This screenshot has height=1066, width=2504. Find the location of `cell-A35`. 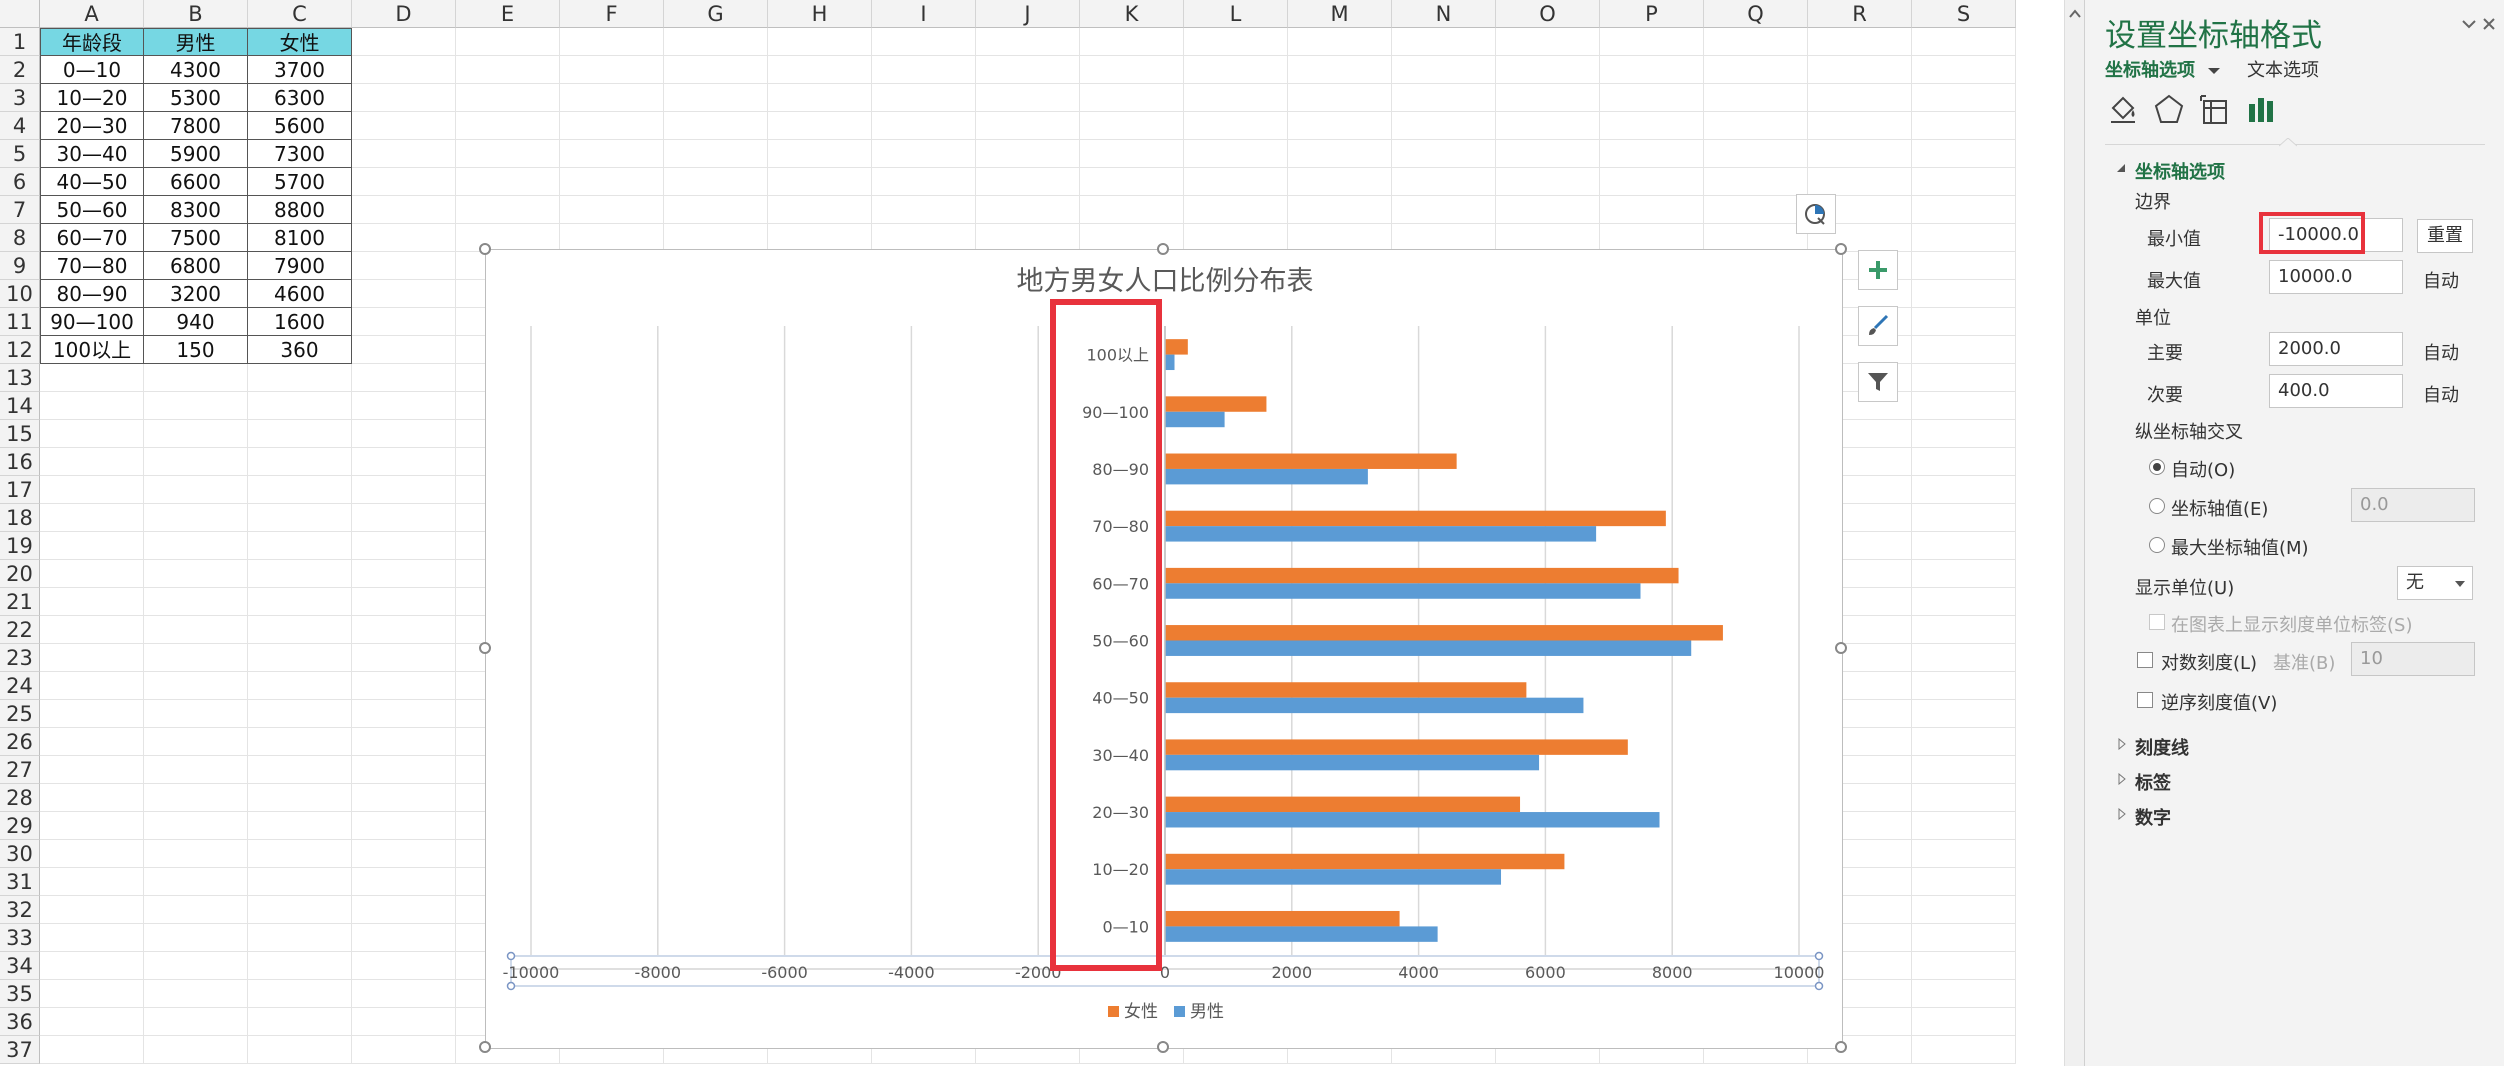

cell-A35 is located at coordinates (92, 994).